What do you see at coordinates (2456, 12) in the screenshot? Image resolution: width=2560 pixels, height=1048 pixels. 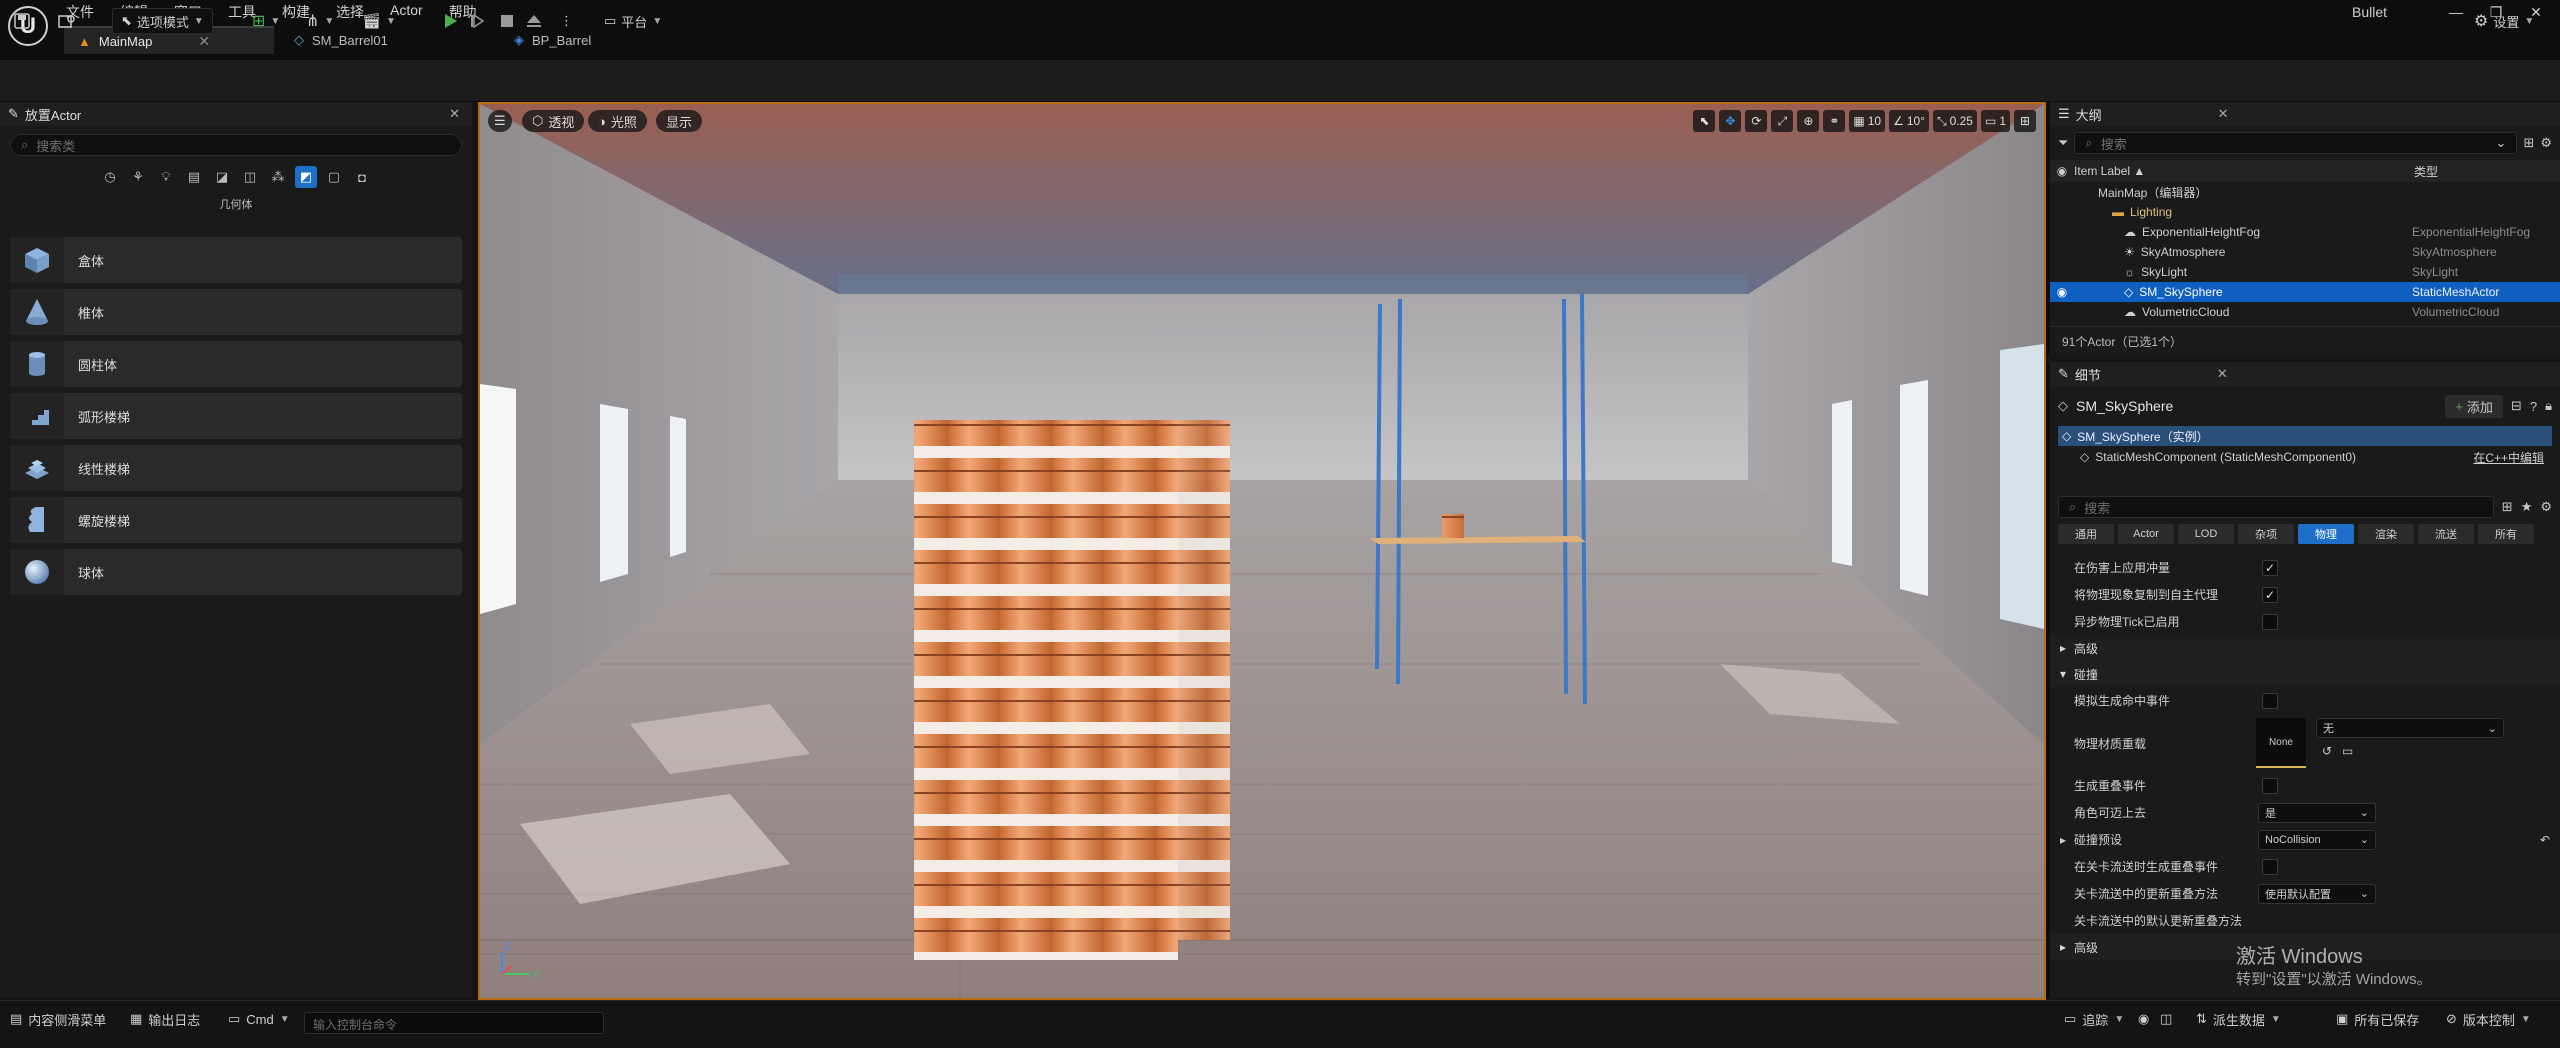 I see `minimize-icon: —` at bounding box center [2456, 12].